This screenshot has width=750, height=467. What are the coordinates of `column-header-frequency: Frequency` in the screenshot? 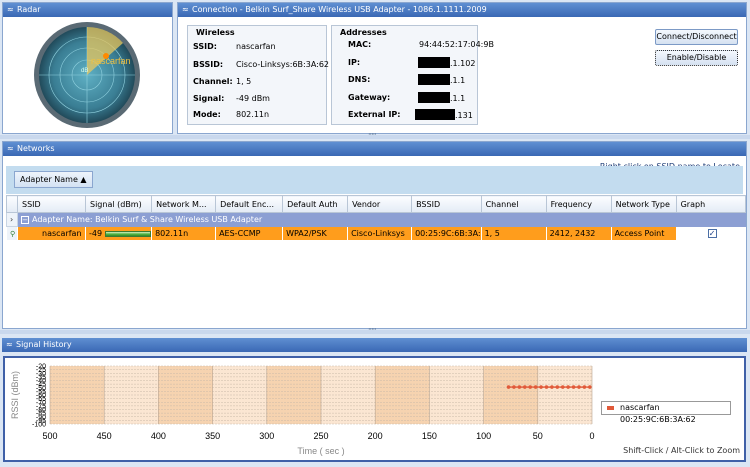 It's located at (578, 204).